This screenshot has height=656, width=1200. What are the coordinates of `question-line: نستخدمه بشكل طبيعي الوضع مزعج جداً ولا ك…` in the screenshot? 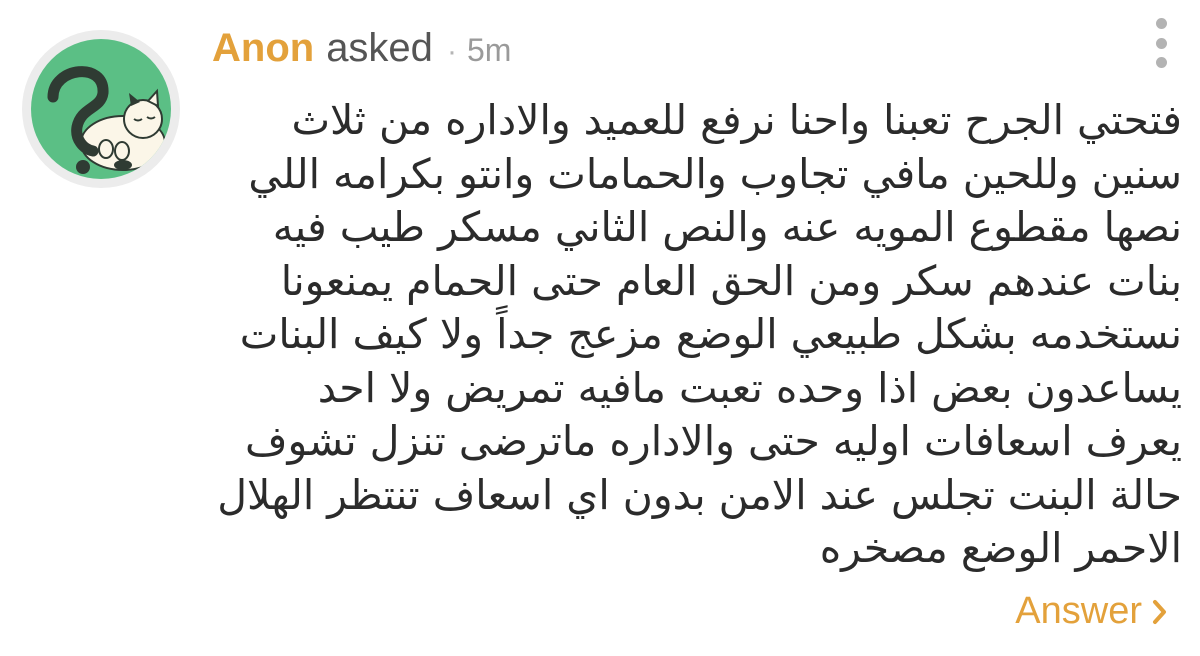 It's located at (710, 334).